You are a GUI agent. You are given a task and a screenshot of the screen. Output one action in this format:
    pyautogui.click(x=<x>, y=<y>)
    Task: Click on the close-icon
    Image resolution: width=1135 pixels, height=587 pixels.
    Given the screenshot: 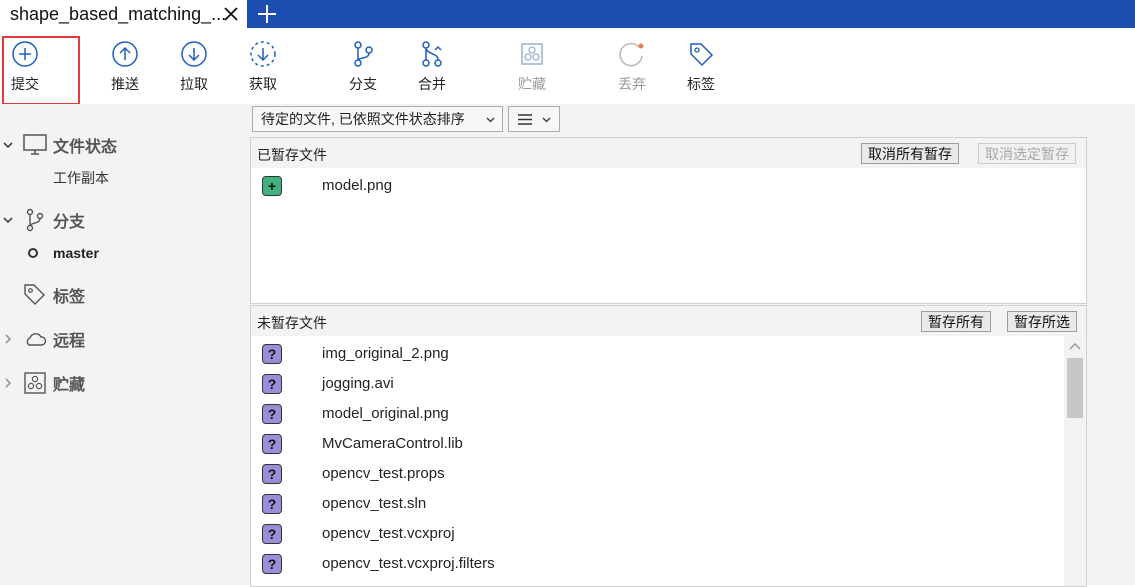 What is the action you would take?
    pyautogui.click(x=231, y=14)
    